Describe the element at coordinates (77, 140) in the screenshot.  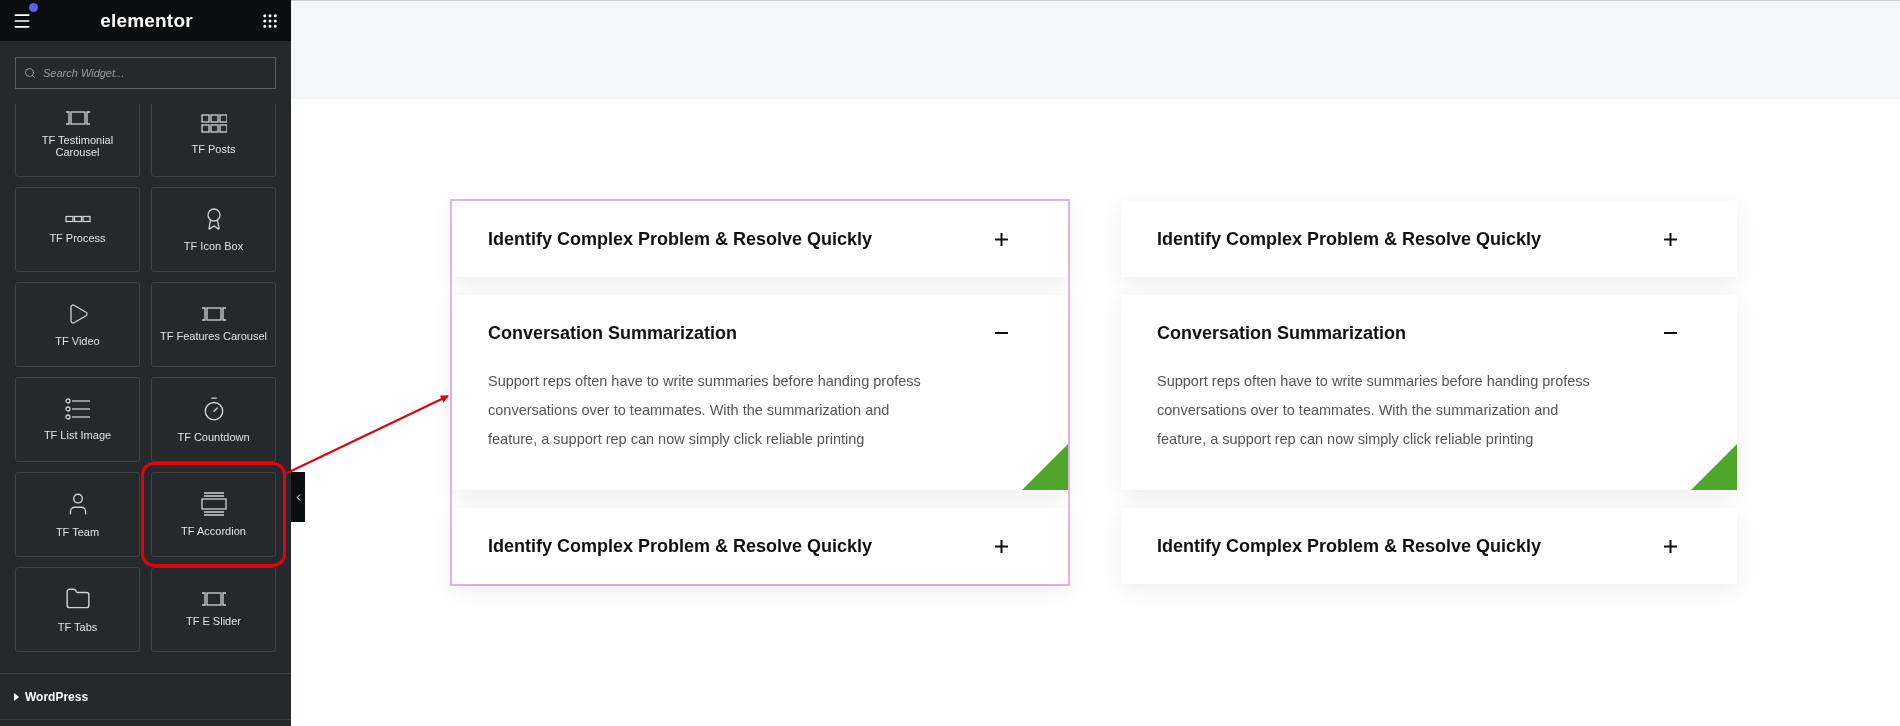
I see `widget-tile: TF Testimonial Carousel` at that location.